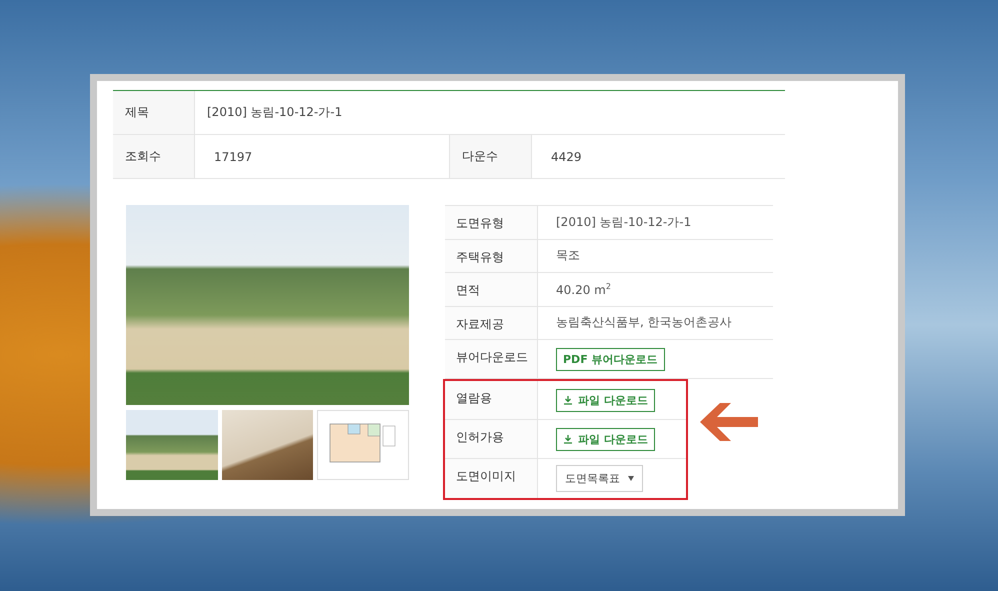  Describe the element at coordinates (491, 289) in the screenshot. I see `field-label: 면적` at that location.